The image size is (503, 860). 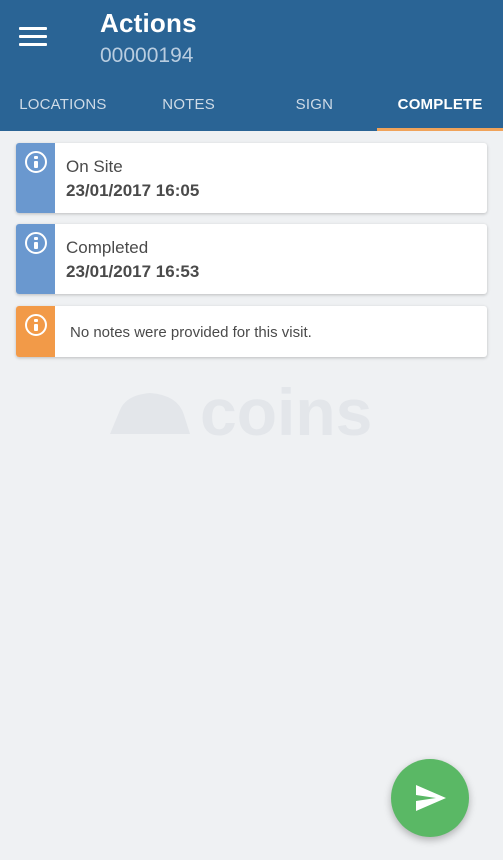 What do you see at coordinates (191, 332) in the screenshot?
I see `card-note: No notes were provided for this visit.` at bounding box center [191, 332].